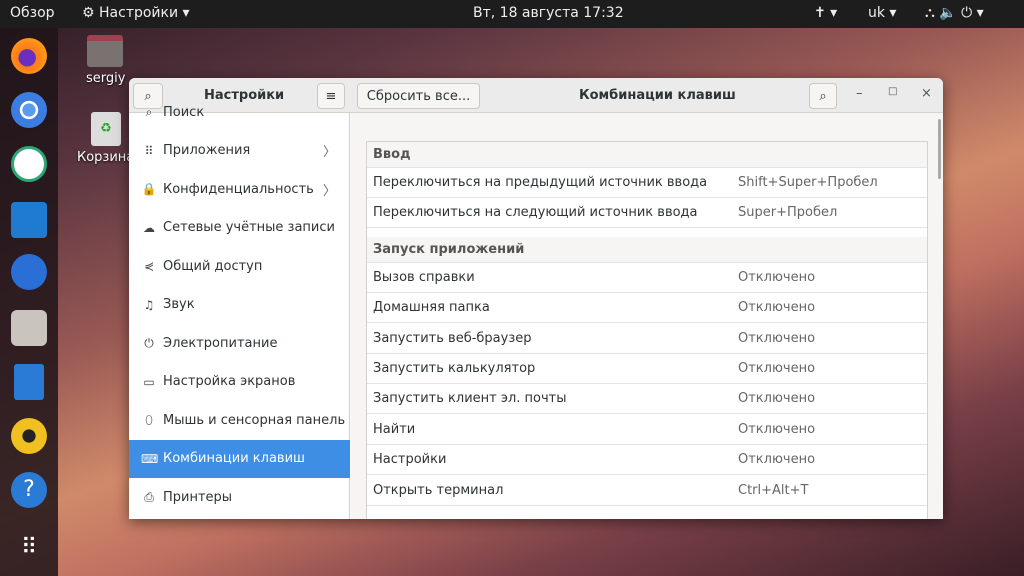 The width and height of the screenshot is (1024, 576). What do you see at coordinates (213, 266) in the screenshot?
I see `sidebar-item-label: Общий доступ` at bounding box center [213, 266].